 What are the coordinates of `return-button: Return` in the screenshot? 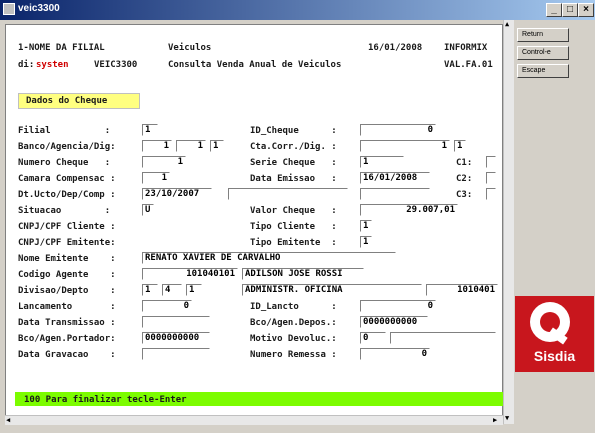 It's located at (543, 35).